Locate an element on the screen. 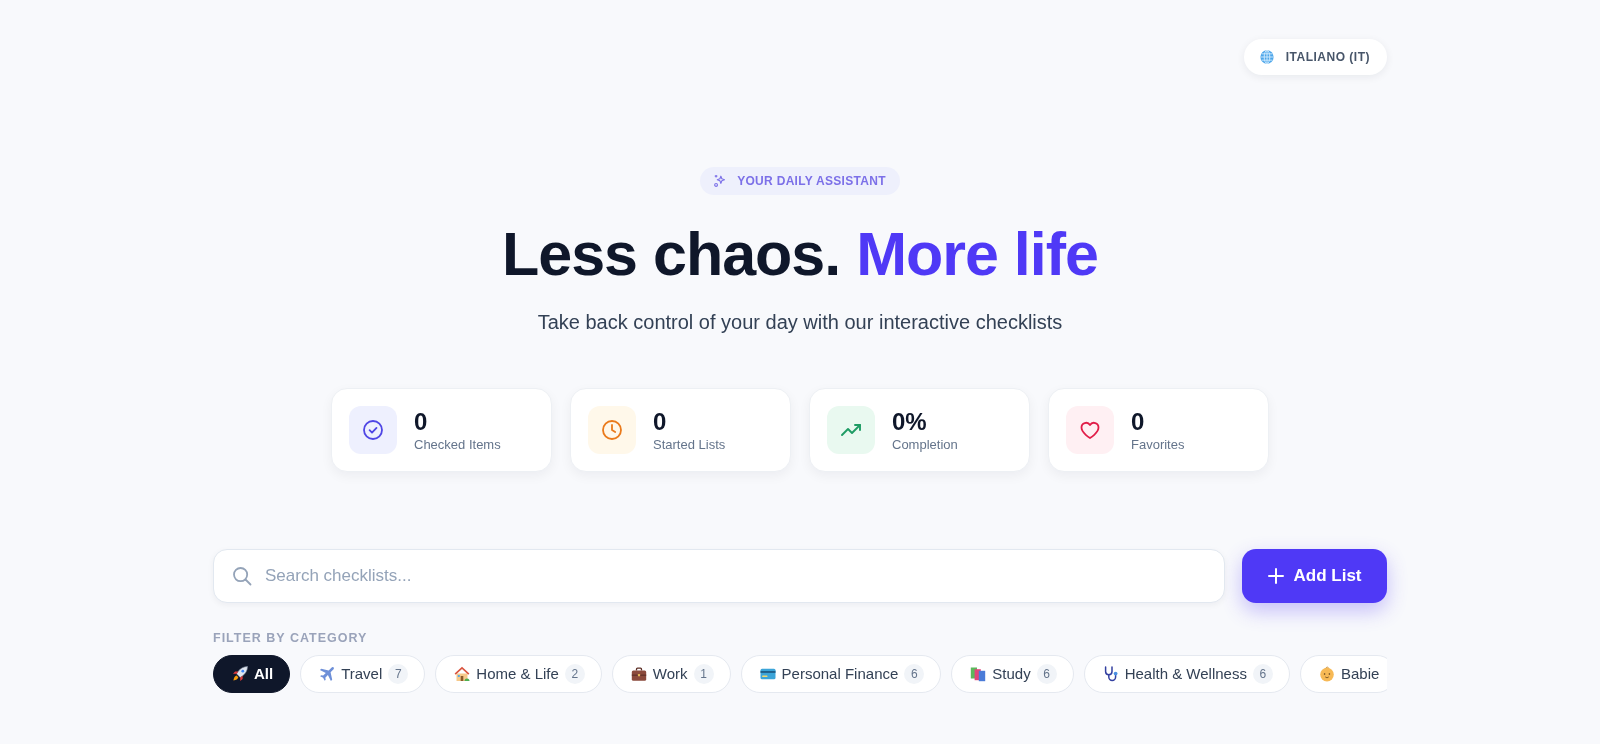 This screenshot has height=744, width=1600. stat-label: Started Lists is located at coordinates (689, 444).